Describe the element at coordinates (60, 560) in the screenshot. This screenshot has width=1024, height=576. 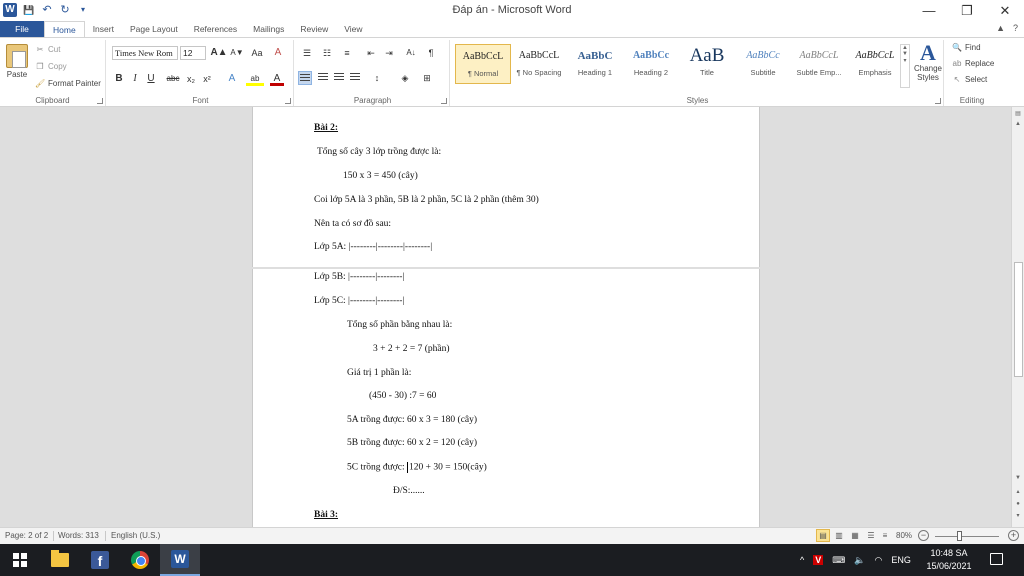
I see `taskbar-file-explorer` at that location.